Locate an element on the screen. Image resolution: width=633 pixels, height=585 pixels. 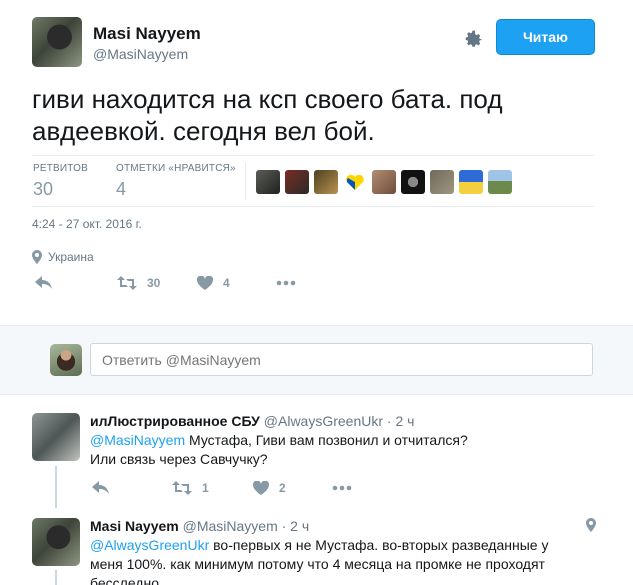
location-label: Украина is located at coordinates (71, 257).